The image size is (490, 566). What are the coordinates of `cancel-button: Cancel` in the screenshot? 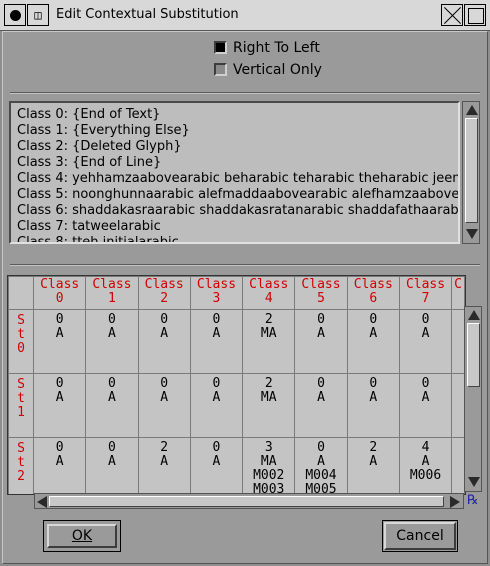 It's located at (420, 536).